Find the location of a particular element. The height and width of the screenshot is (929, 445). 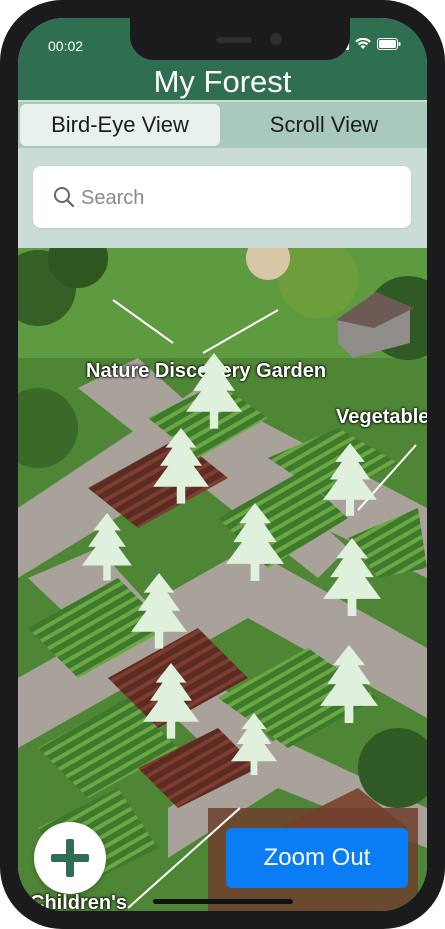

wifi-icon is located at coordinates (363, 43).